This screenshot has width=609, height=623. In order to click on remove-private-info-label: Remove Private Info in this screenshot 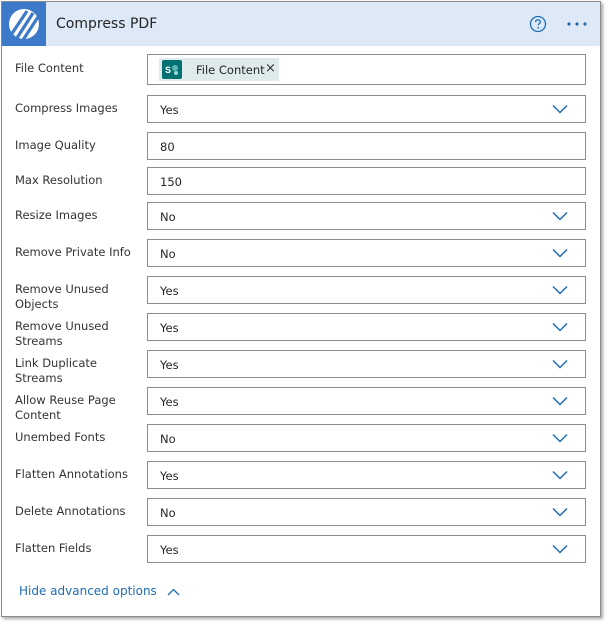, I will do `click(73, 252)`.